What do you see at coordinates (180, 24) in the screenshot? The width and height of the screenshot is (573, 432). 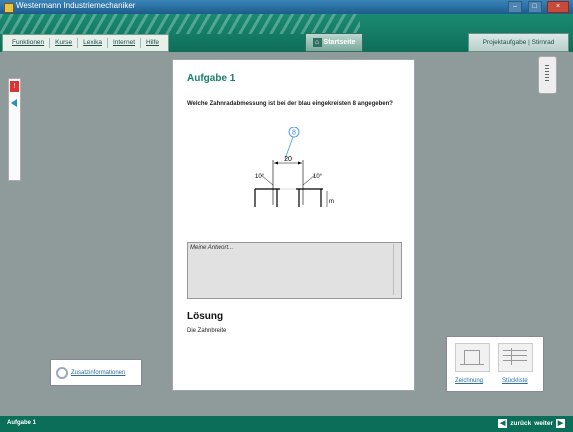 I see `header-pattern` at bounding box center [180, 24].